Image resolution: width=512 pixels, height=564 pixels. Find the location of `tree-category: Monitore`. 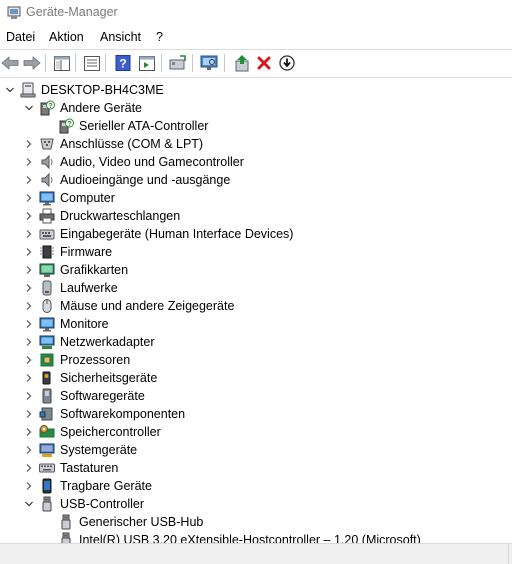

tree-category: Monitore is located at coordinates (256, 324).